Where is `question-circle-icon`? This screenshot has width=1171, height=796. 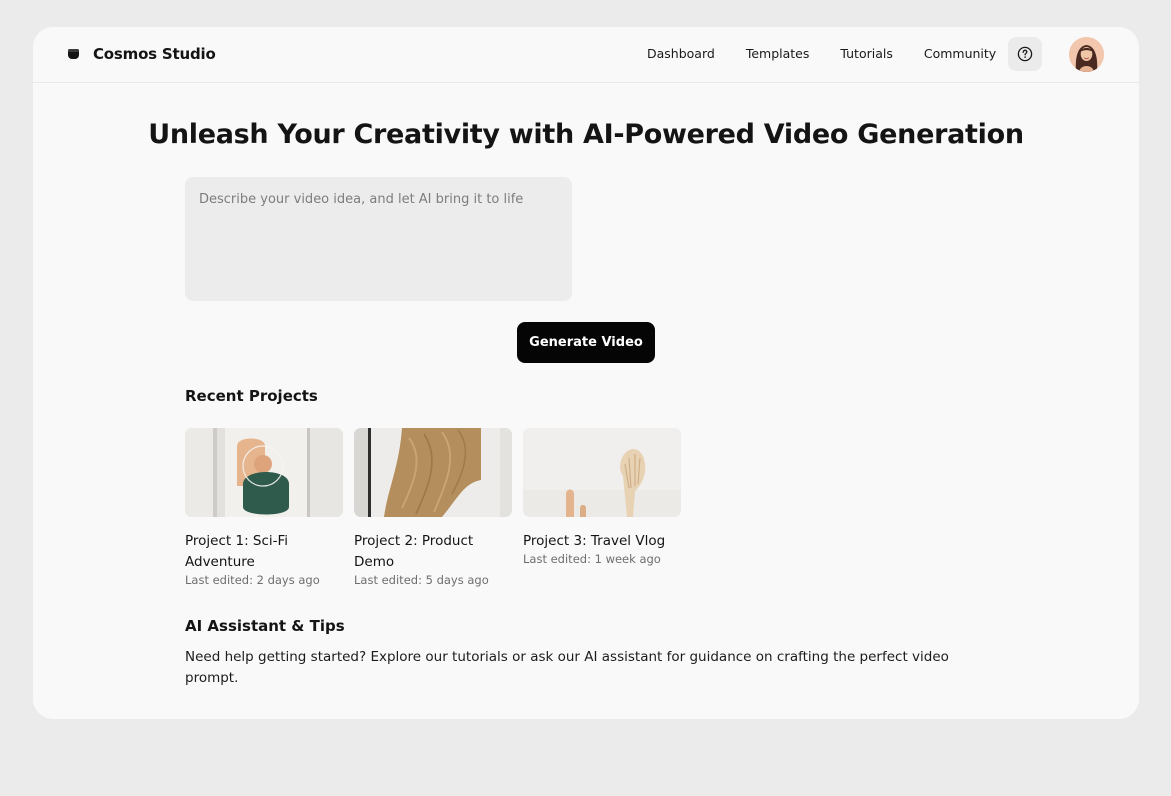 question-circle-icon is located at coordinates (1025, 54).